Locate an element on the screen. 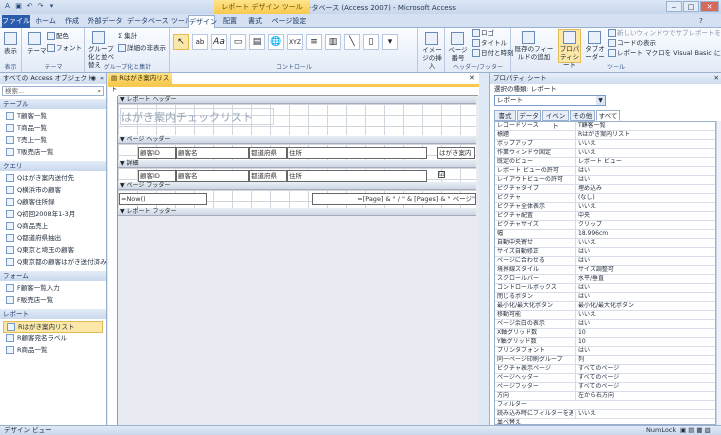 The image size is (721, 435). nav-list-item: Q都道府県抽出 is located at coordinates (33, 238).